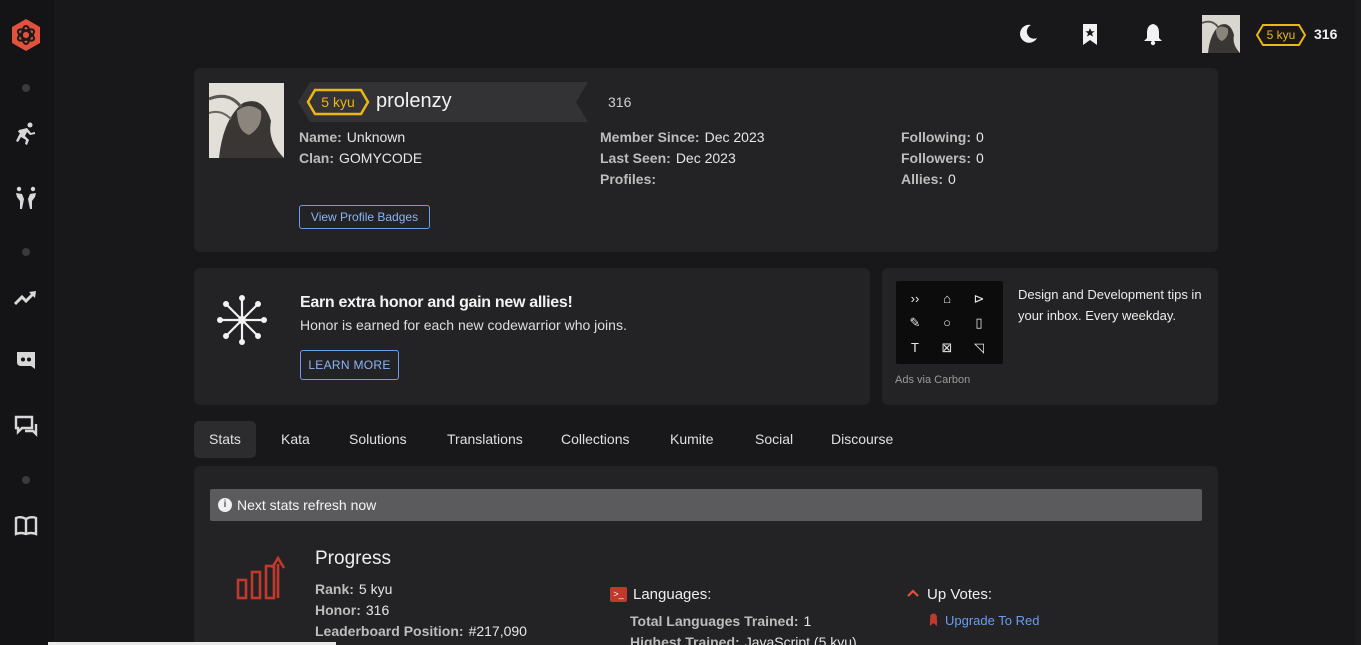  What do you see at coordinates (421, 631) in the screenshot?
I see `stat-leaderboard: Leaderboard Position: #217,090` at bounding box center [421, 631].